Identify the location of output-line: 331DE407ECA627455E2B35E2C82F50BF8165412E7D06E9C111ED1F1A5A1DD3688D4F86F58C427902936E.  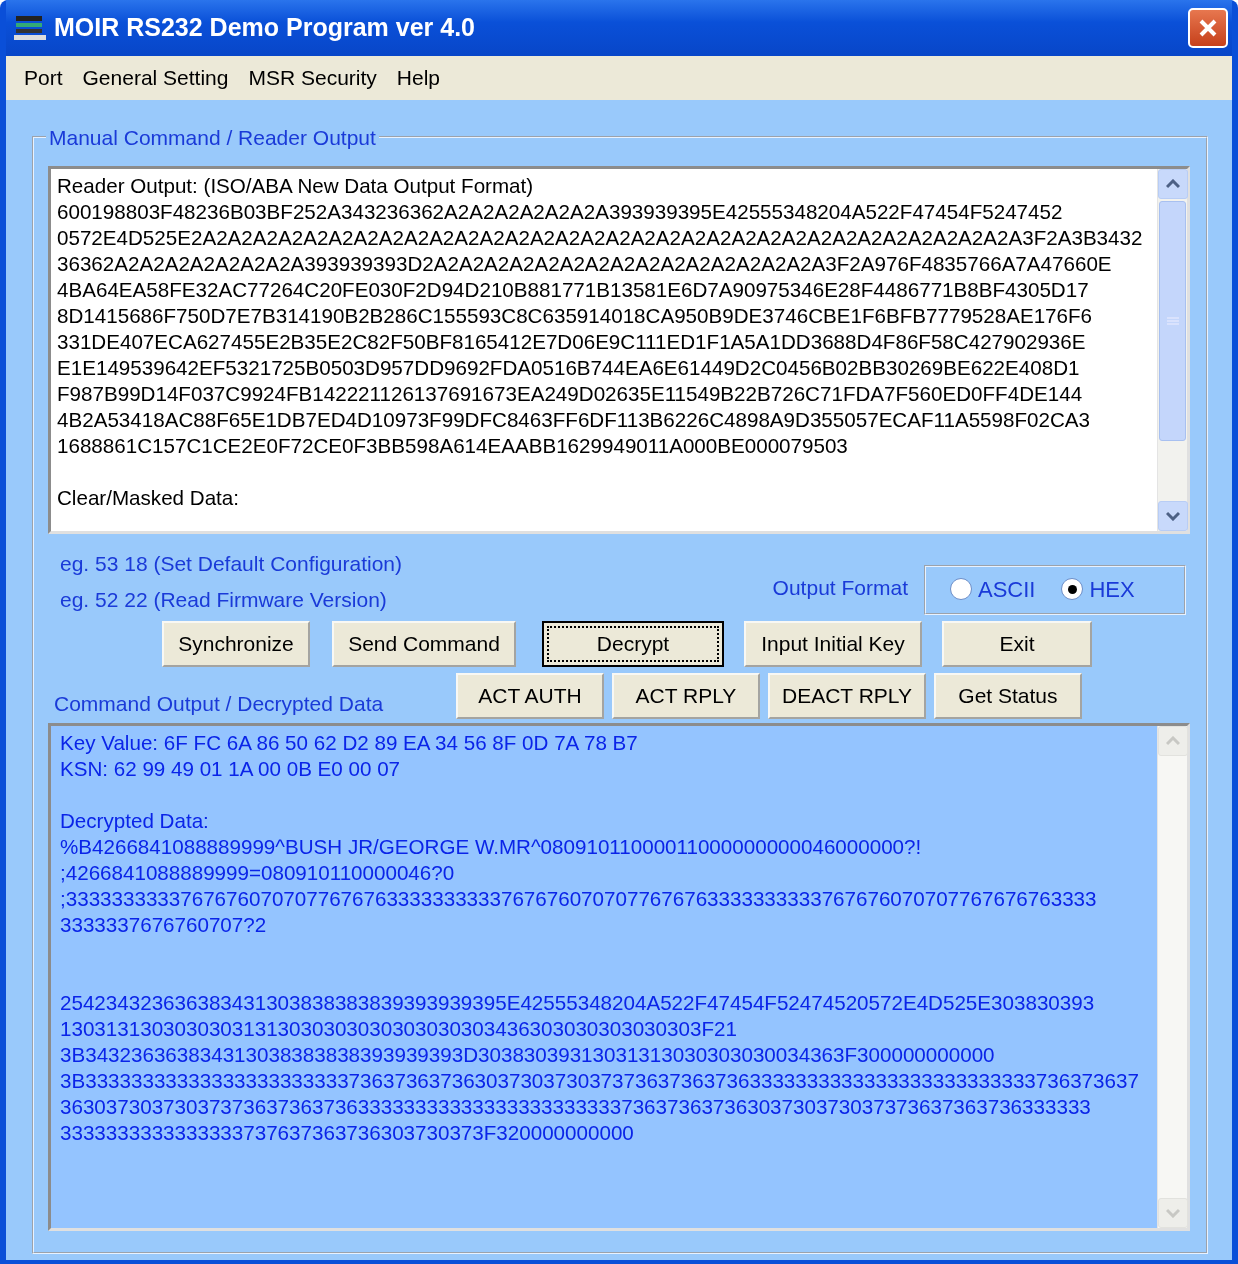
(572, 342).